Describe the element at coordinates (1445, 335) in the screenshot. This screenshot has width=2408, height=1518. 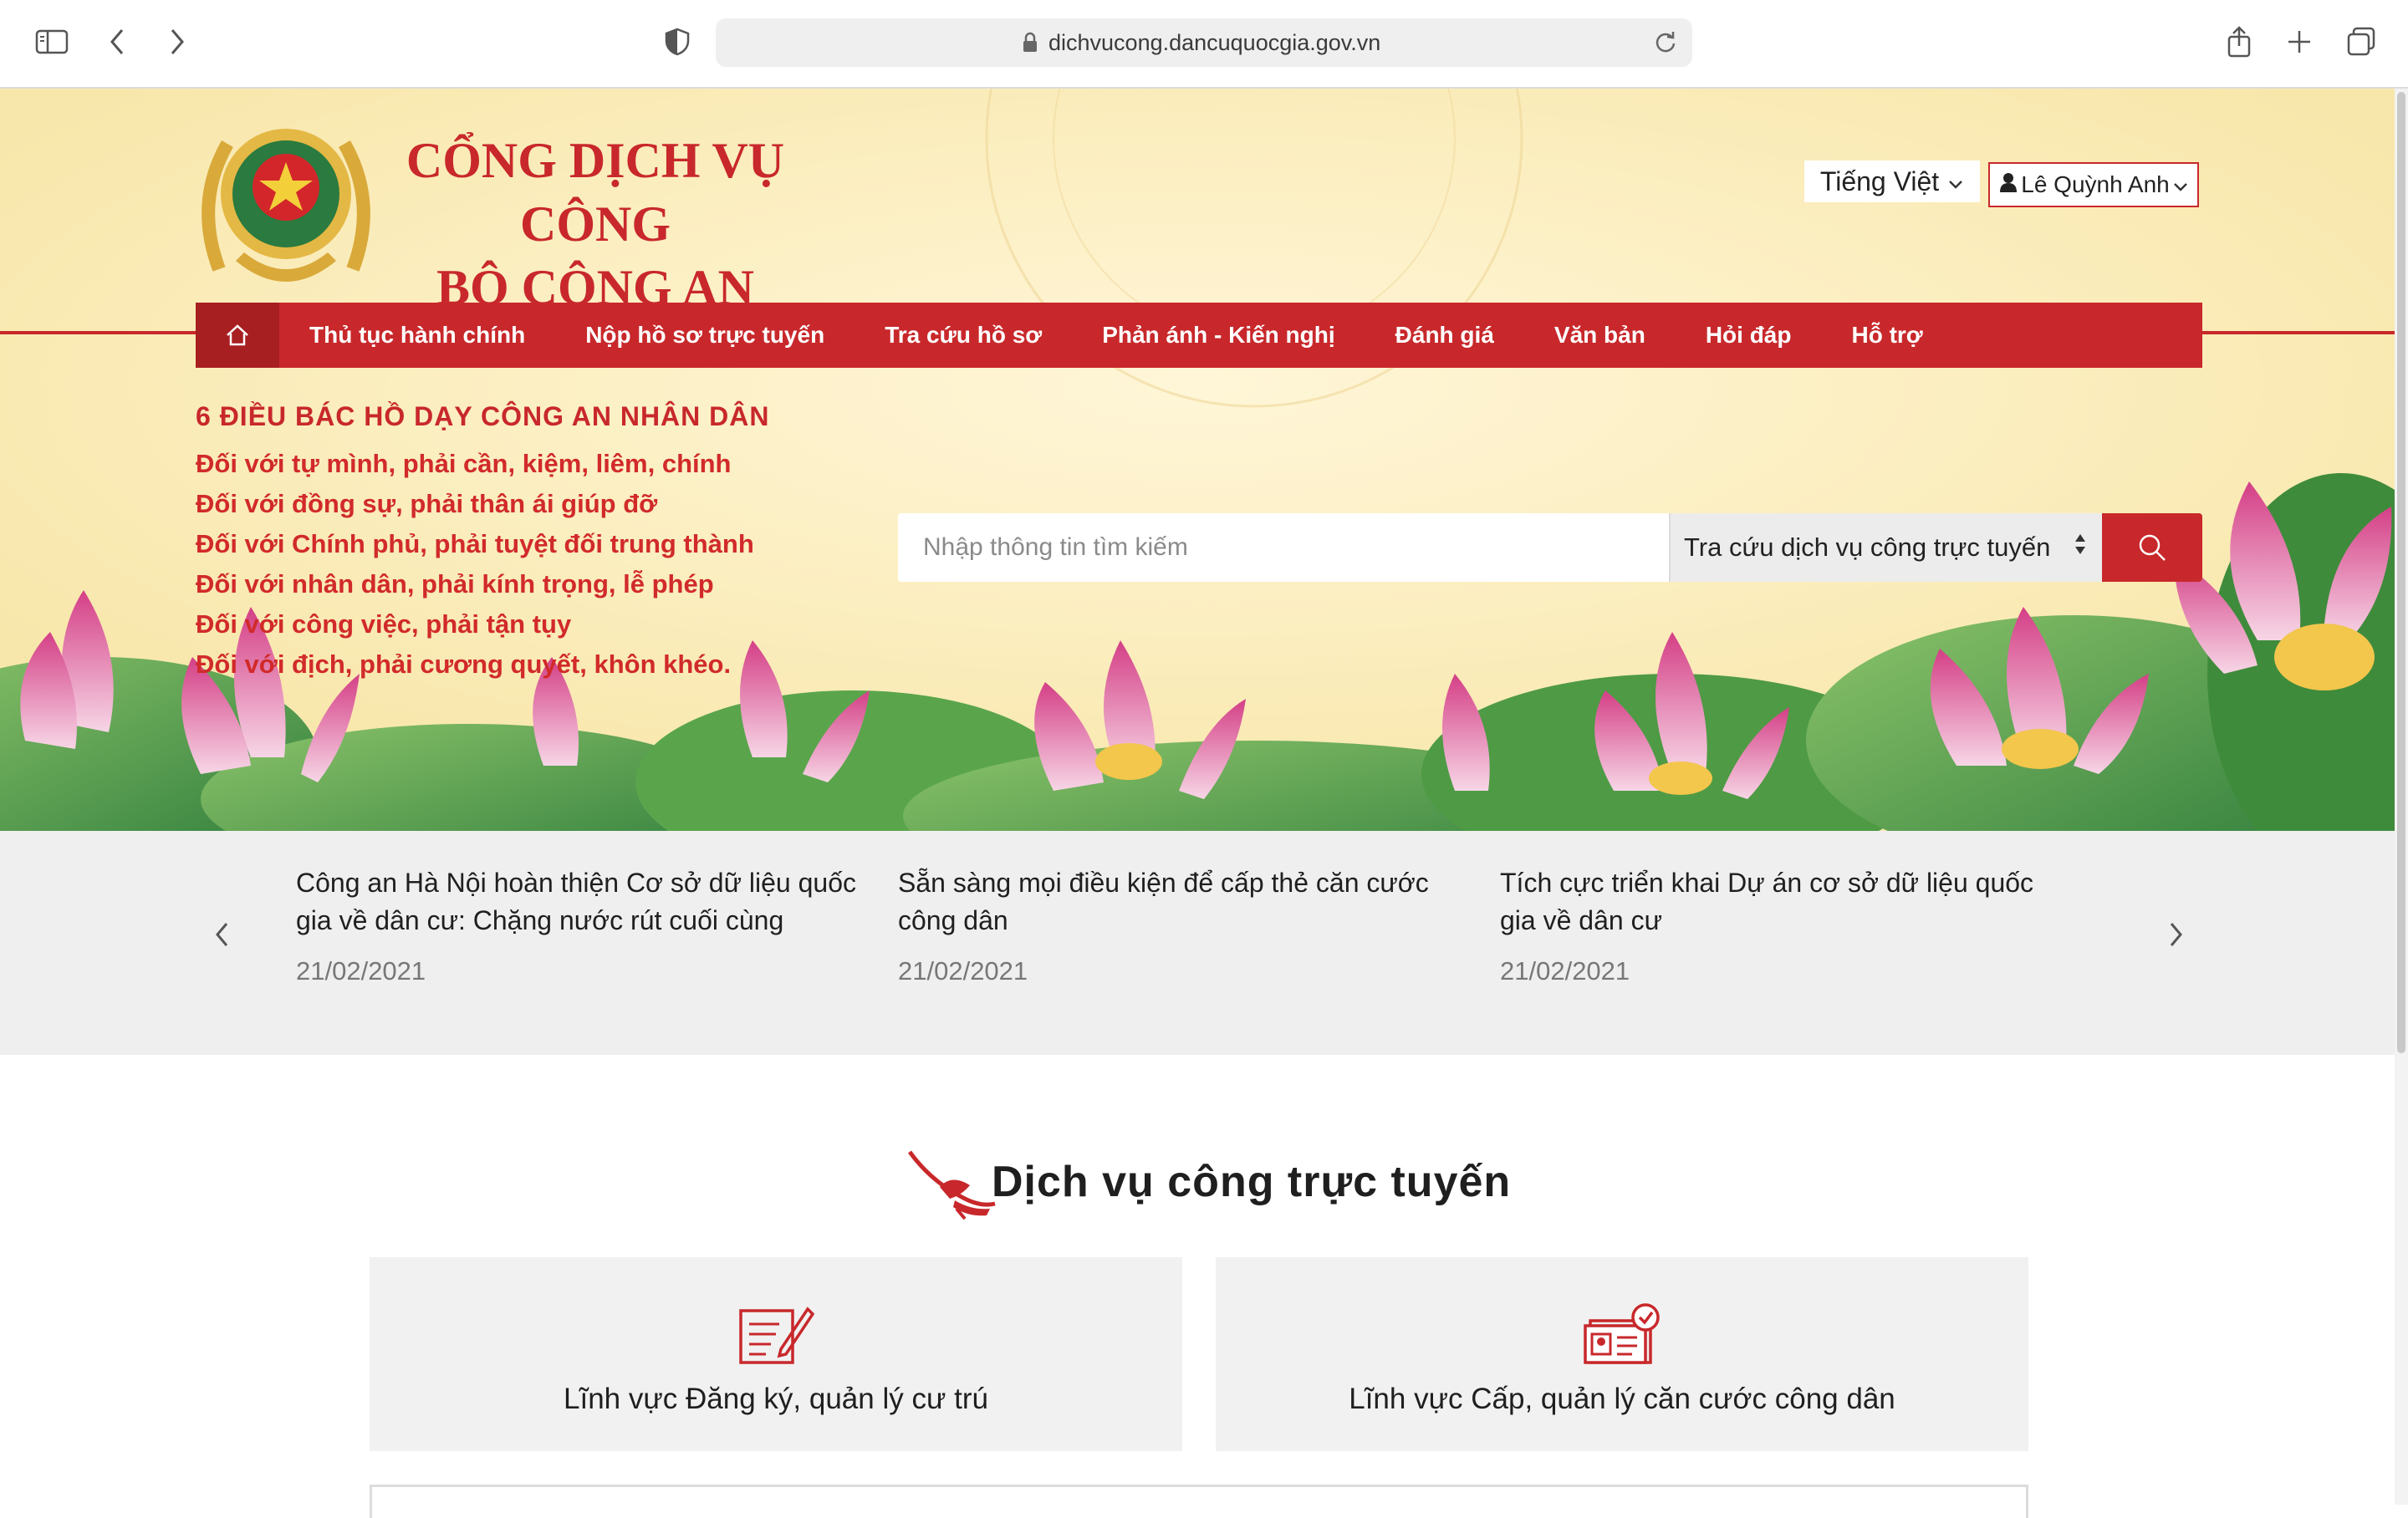
I see `nav-item-danh-gia: Đánh giá` at that location.